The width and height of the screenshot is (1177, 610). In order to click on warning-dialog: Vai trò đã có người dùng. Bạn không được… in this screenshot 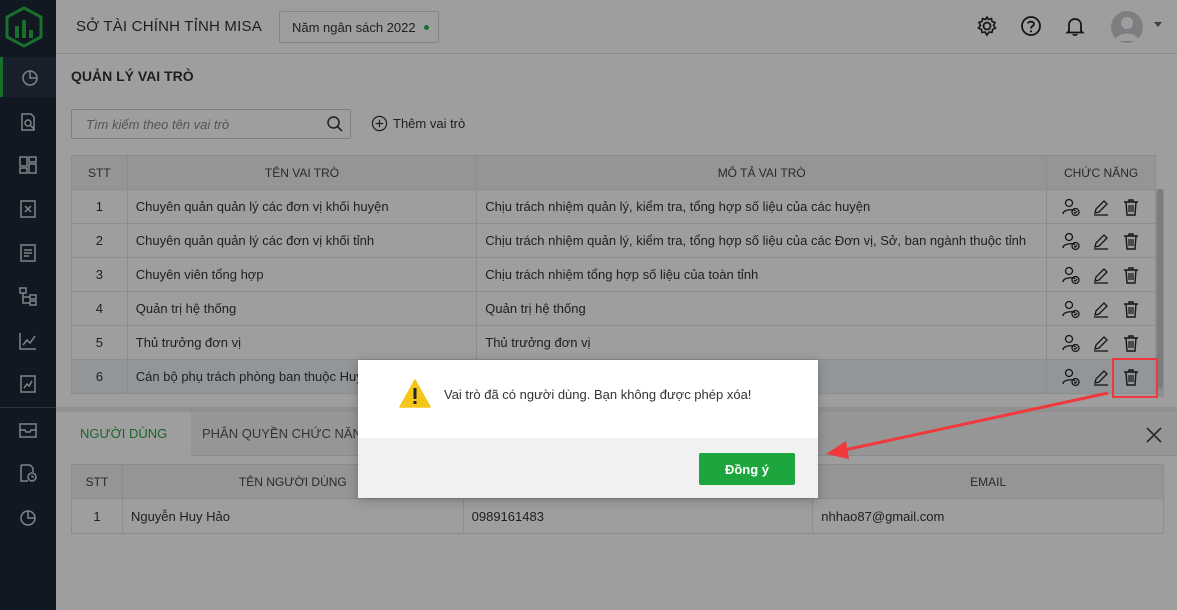, I will do `click(588, 429)`.